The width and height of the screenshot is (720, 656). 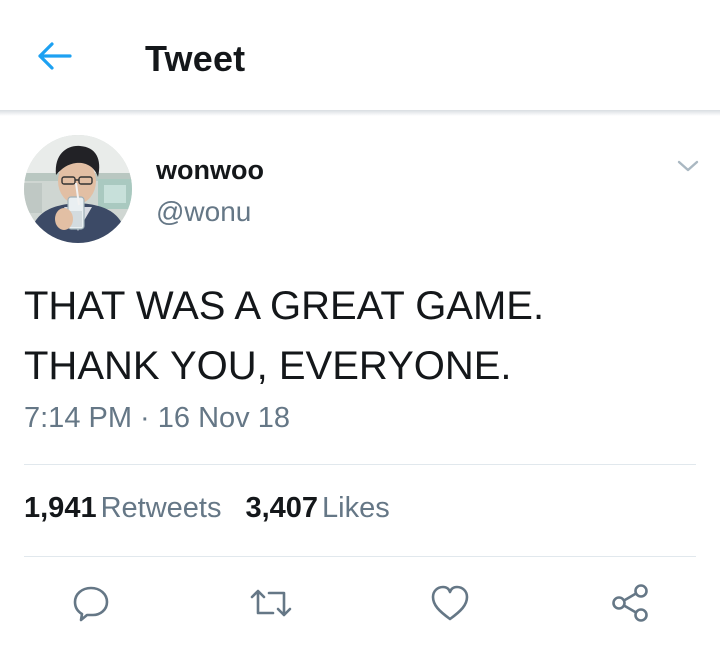 What do you see at coordinates (203, 212) in the screenshot?
I see `user-handle: @wonu` at bounding box center [203, 212].